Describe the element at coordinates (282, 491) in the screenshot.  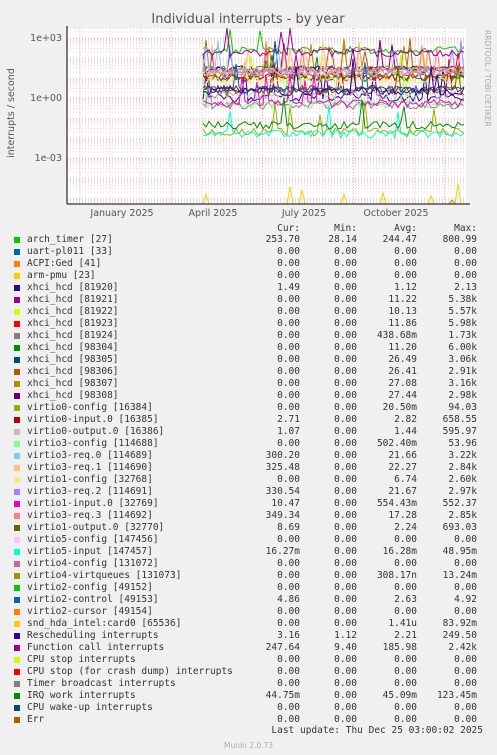
I see `legend-cur: 330.54` at that location.